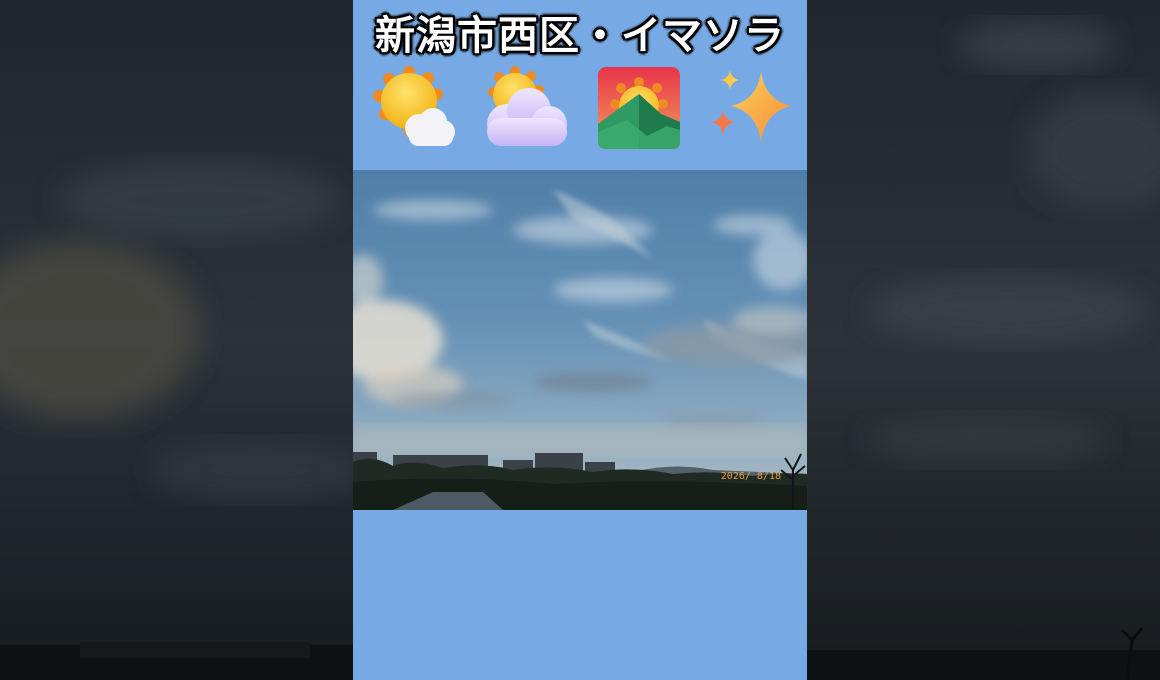 The image size is (1160, 680). I want to click on page-title: 新潟市西区・イマソラ, so click(580, 35).